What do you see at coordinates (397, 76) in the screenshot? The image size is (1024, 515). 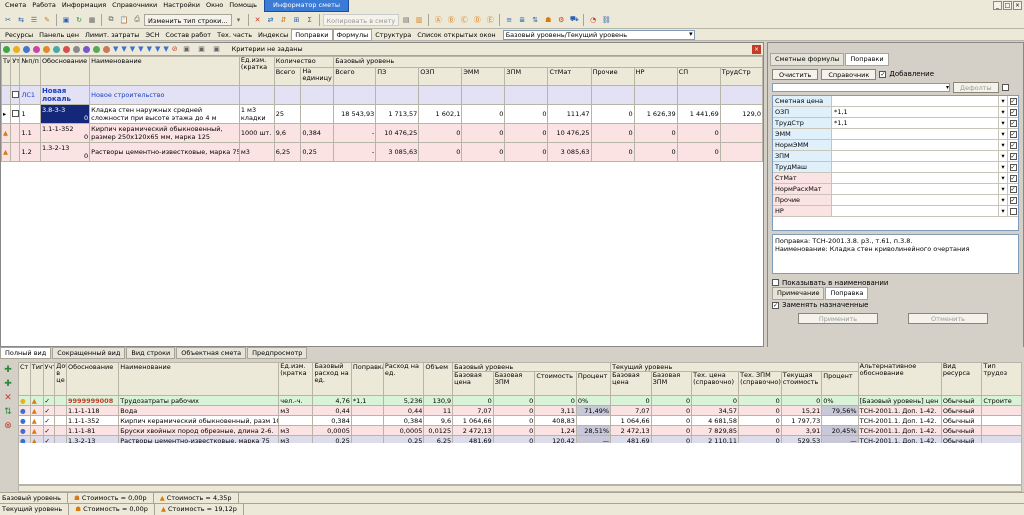 I see `col-pz: ПЗ` at bounding box center [397, 76].